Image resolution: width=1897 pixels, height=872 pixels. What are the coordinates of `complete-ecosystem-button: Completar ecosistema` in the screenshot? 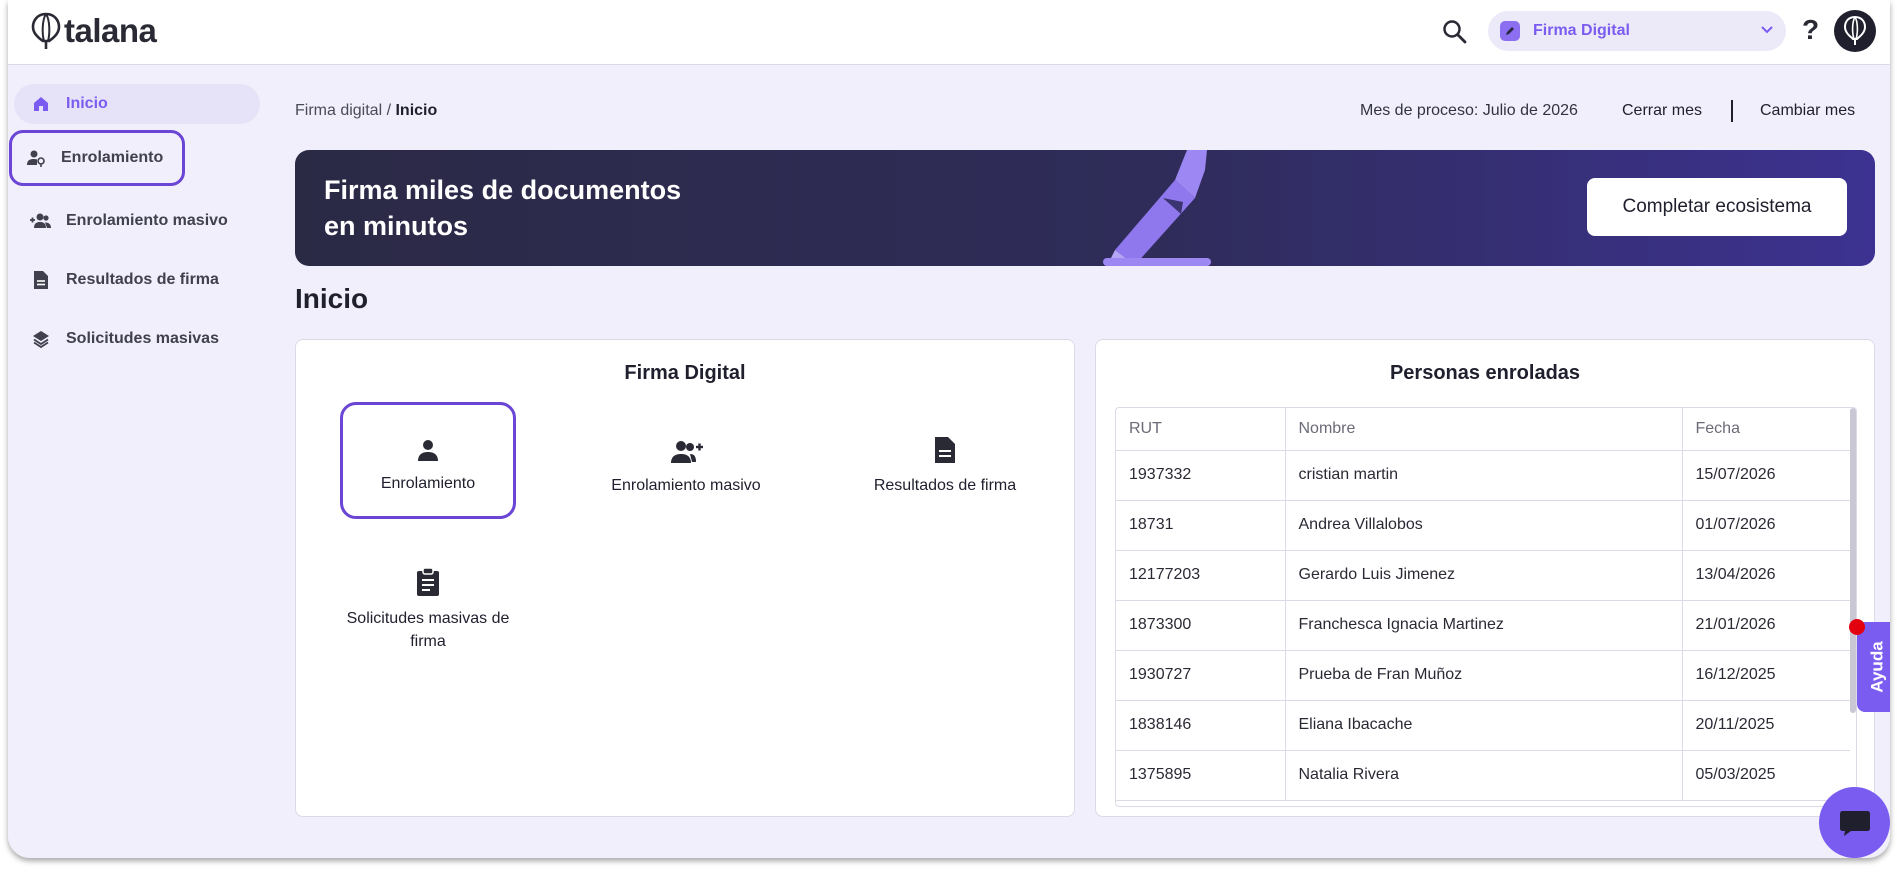 It's located at (1717, 207).